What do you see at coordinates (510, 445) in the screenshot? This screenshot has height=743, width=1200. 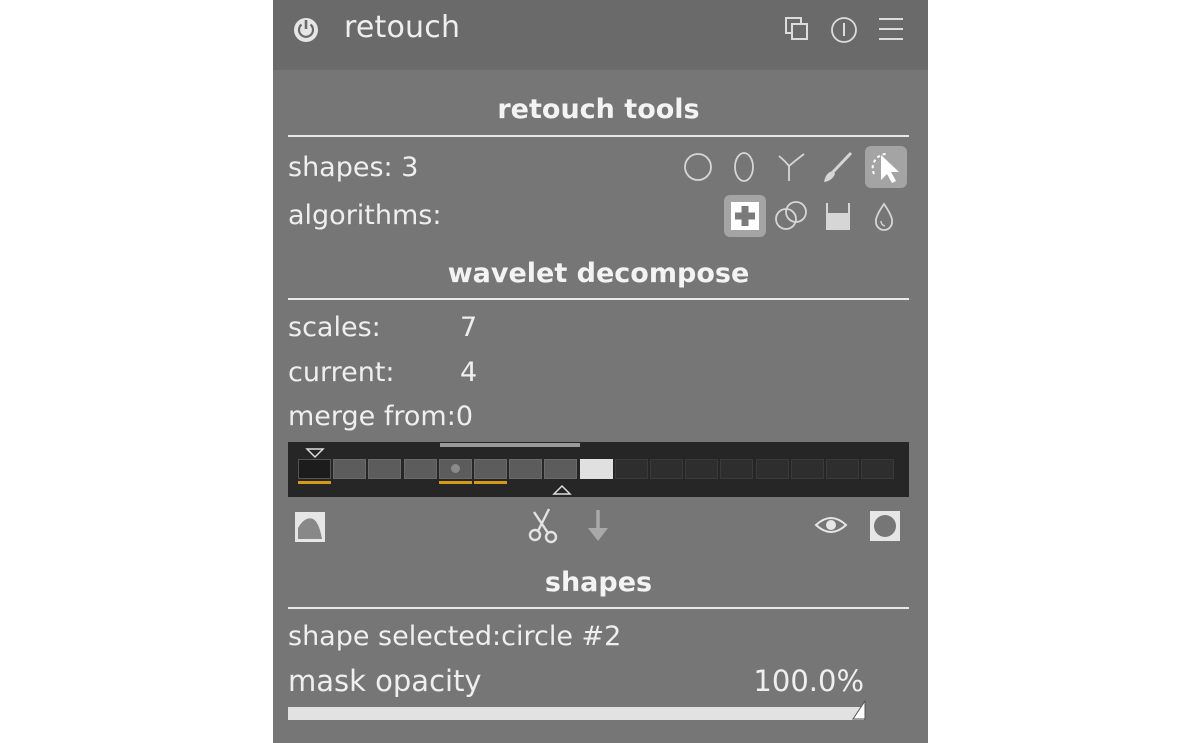 I see `scales-range-indicator` at bounding box center [510, 445].